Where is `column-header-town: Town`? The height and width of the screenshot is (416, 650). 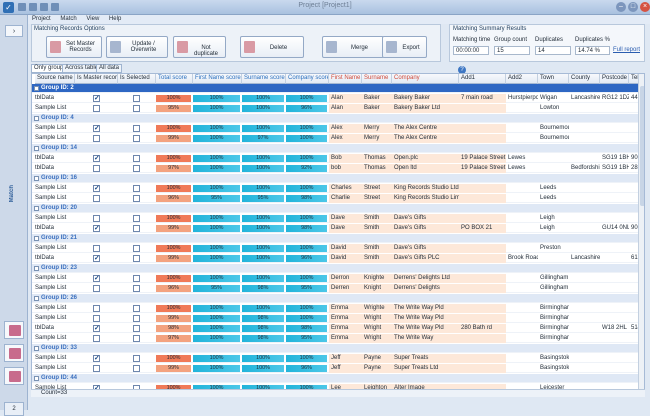
column-header-town: Town is located at coordinates (553, 79).